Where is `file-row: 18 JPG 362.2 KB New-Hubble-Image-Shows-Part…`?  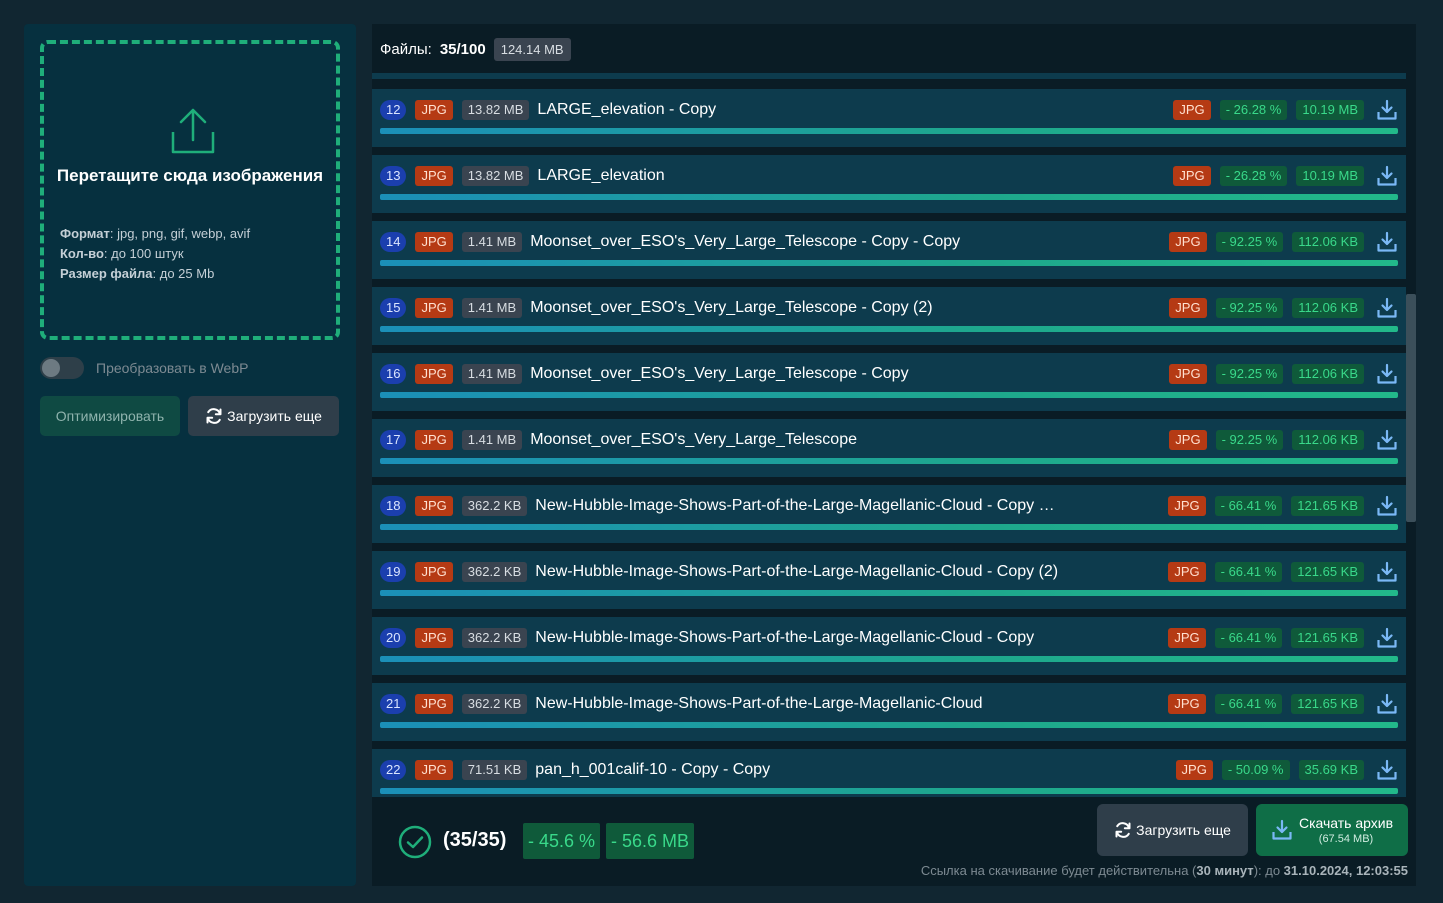
file-row: 18 JPG 362.2 KB New-Hubble-Image-Shows-Part… is located at coordinates (889, 514).